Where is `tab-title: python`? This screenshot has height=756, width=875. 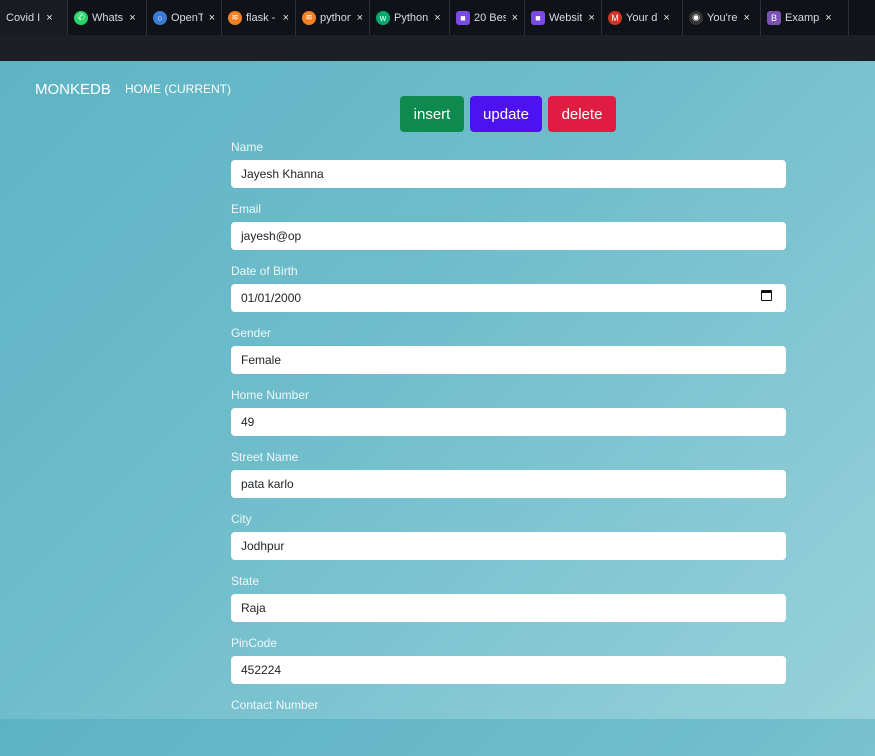
tab-title: python is located at coordinates (335, 17).